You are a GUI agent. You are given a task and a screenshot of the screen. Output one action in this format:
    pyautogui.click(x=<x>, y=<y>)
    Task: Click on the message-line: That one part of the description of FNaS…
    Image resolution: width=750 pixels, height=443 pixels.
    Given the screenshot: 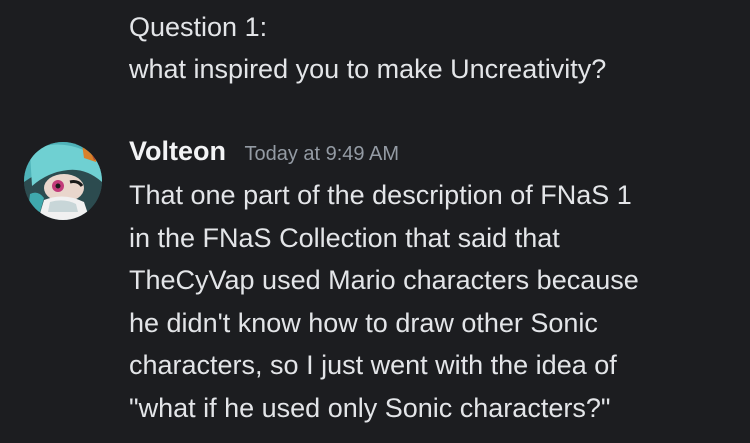 What is the action you would take?
    pyautogui.click(x=380, y=195)
    